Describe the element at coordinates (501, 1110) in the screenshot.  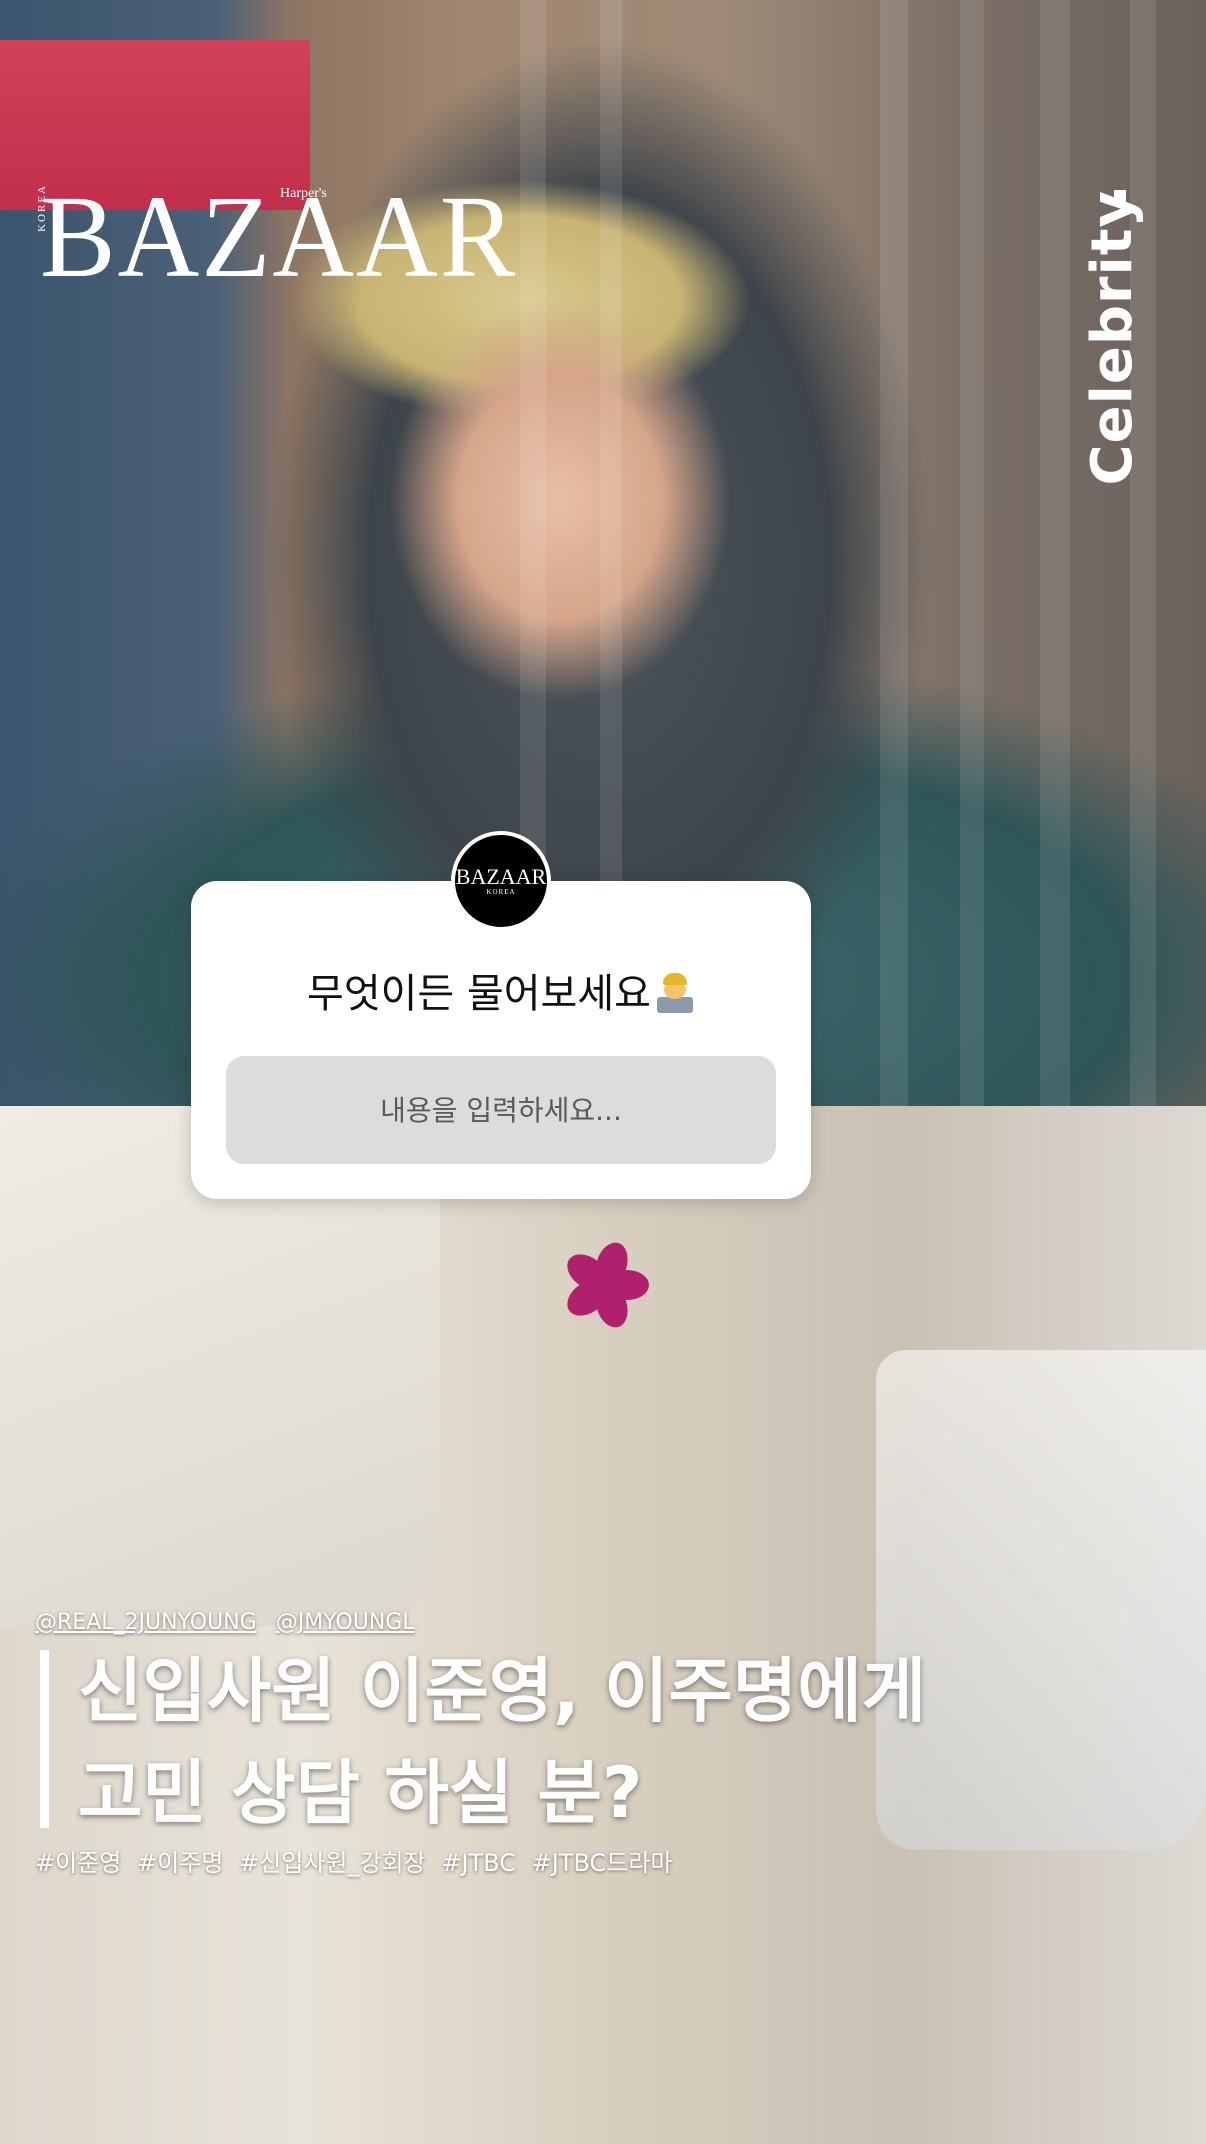
I see `question-input` at that location.